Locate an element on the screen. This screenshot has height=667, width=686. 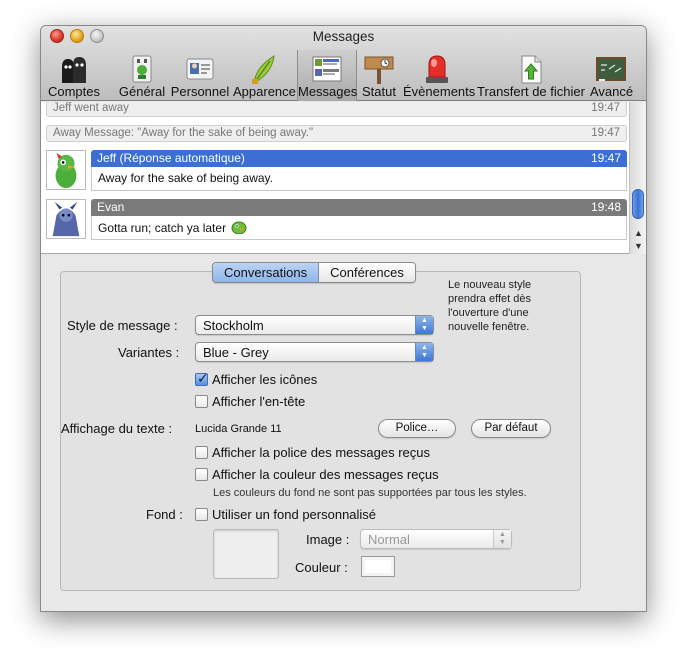
message-header: Evan 19:48 is located at coordinates (359, 207).